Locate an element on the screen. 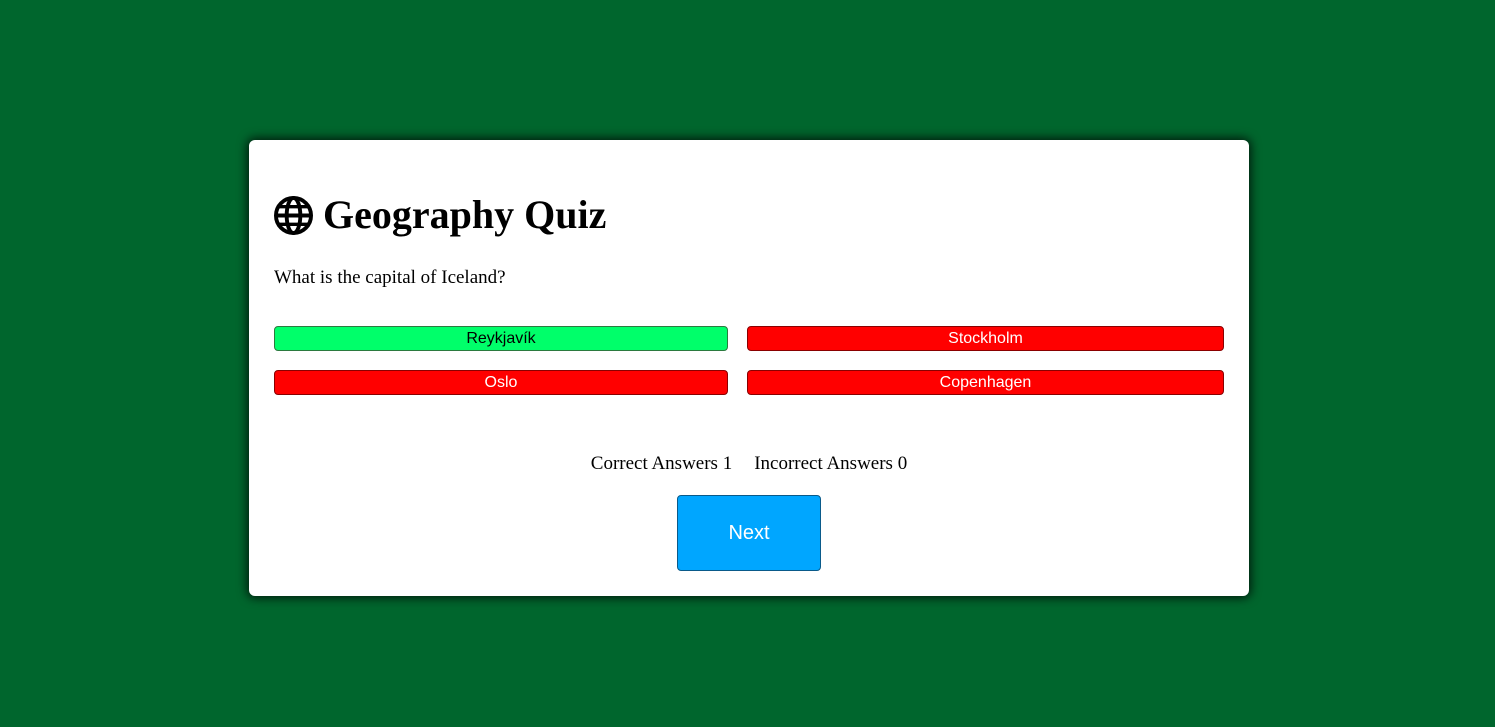 The height and width of the screenshot is (727, 1495). question-text: What is the capital of Iceland? is located at coordinates (390, 277).